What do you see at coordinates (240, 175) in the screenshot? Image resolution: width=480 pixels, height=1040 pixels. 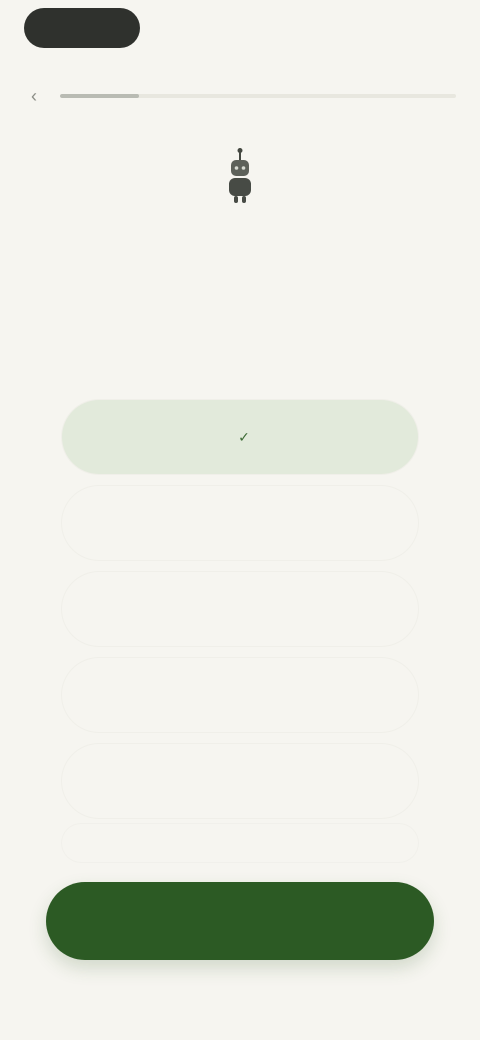 I see `robot-icon` at bounding box center [240, 175].